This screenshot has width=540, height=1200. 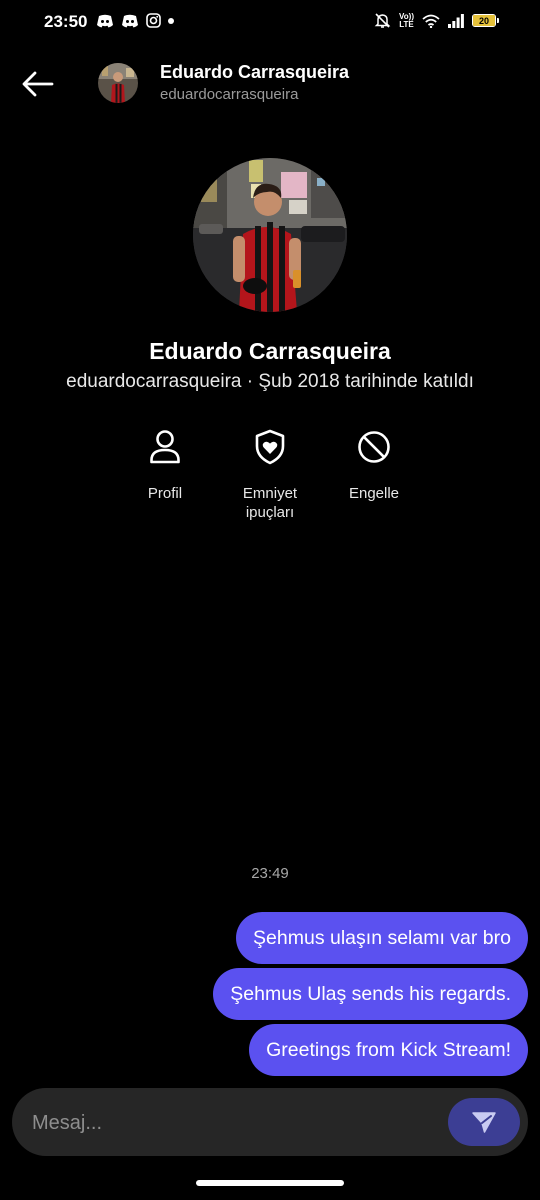 I want to click on battery-tip, so click(x=498, y=20).